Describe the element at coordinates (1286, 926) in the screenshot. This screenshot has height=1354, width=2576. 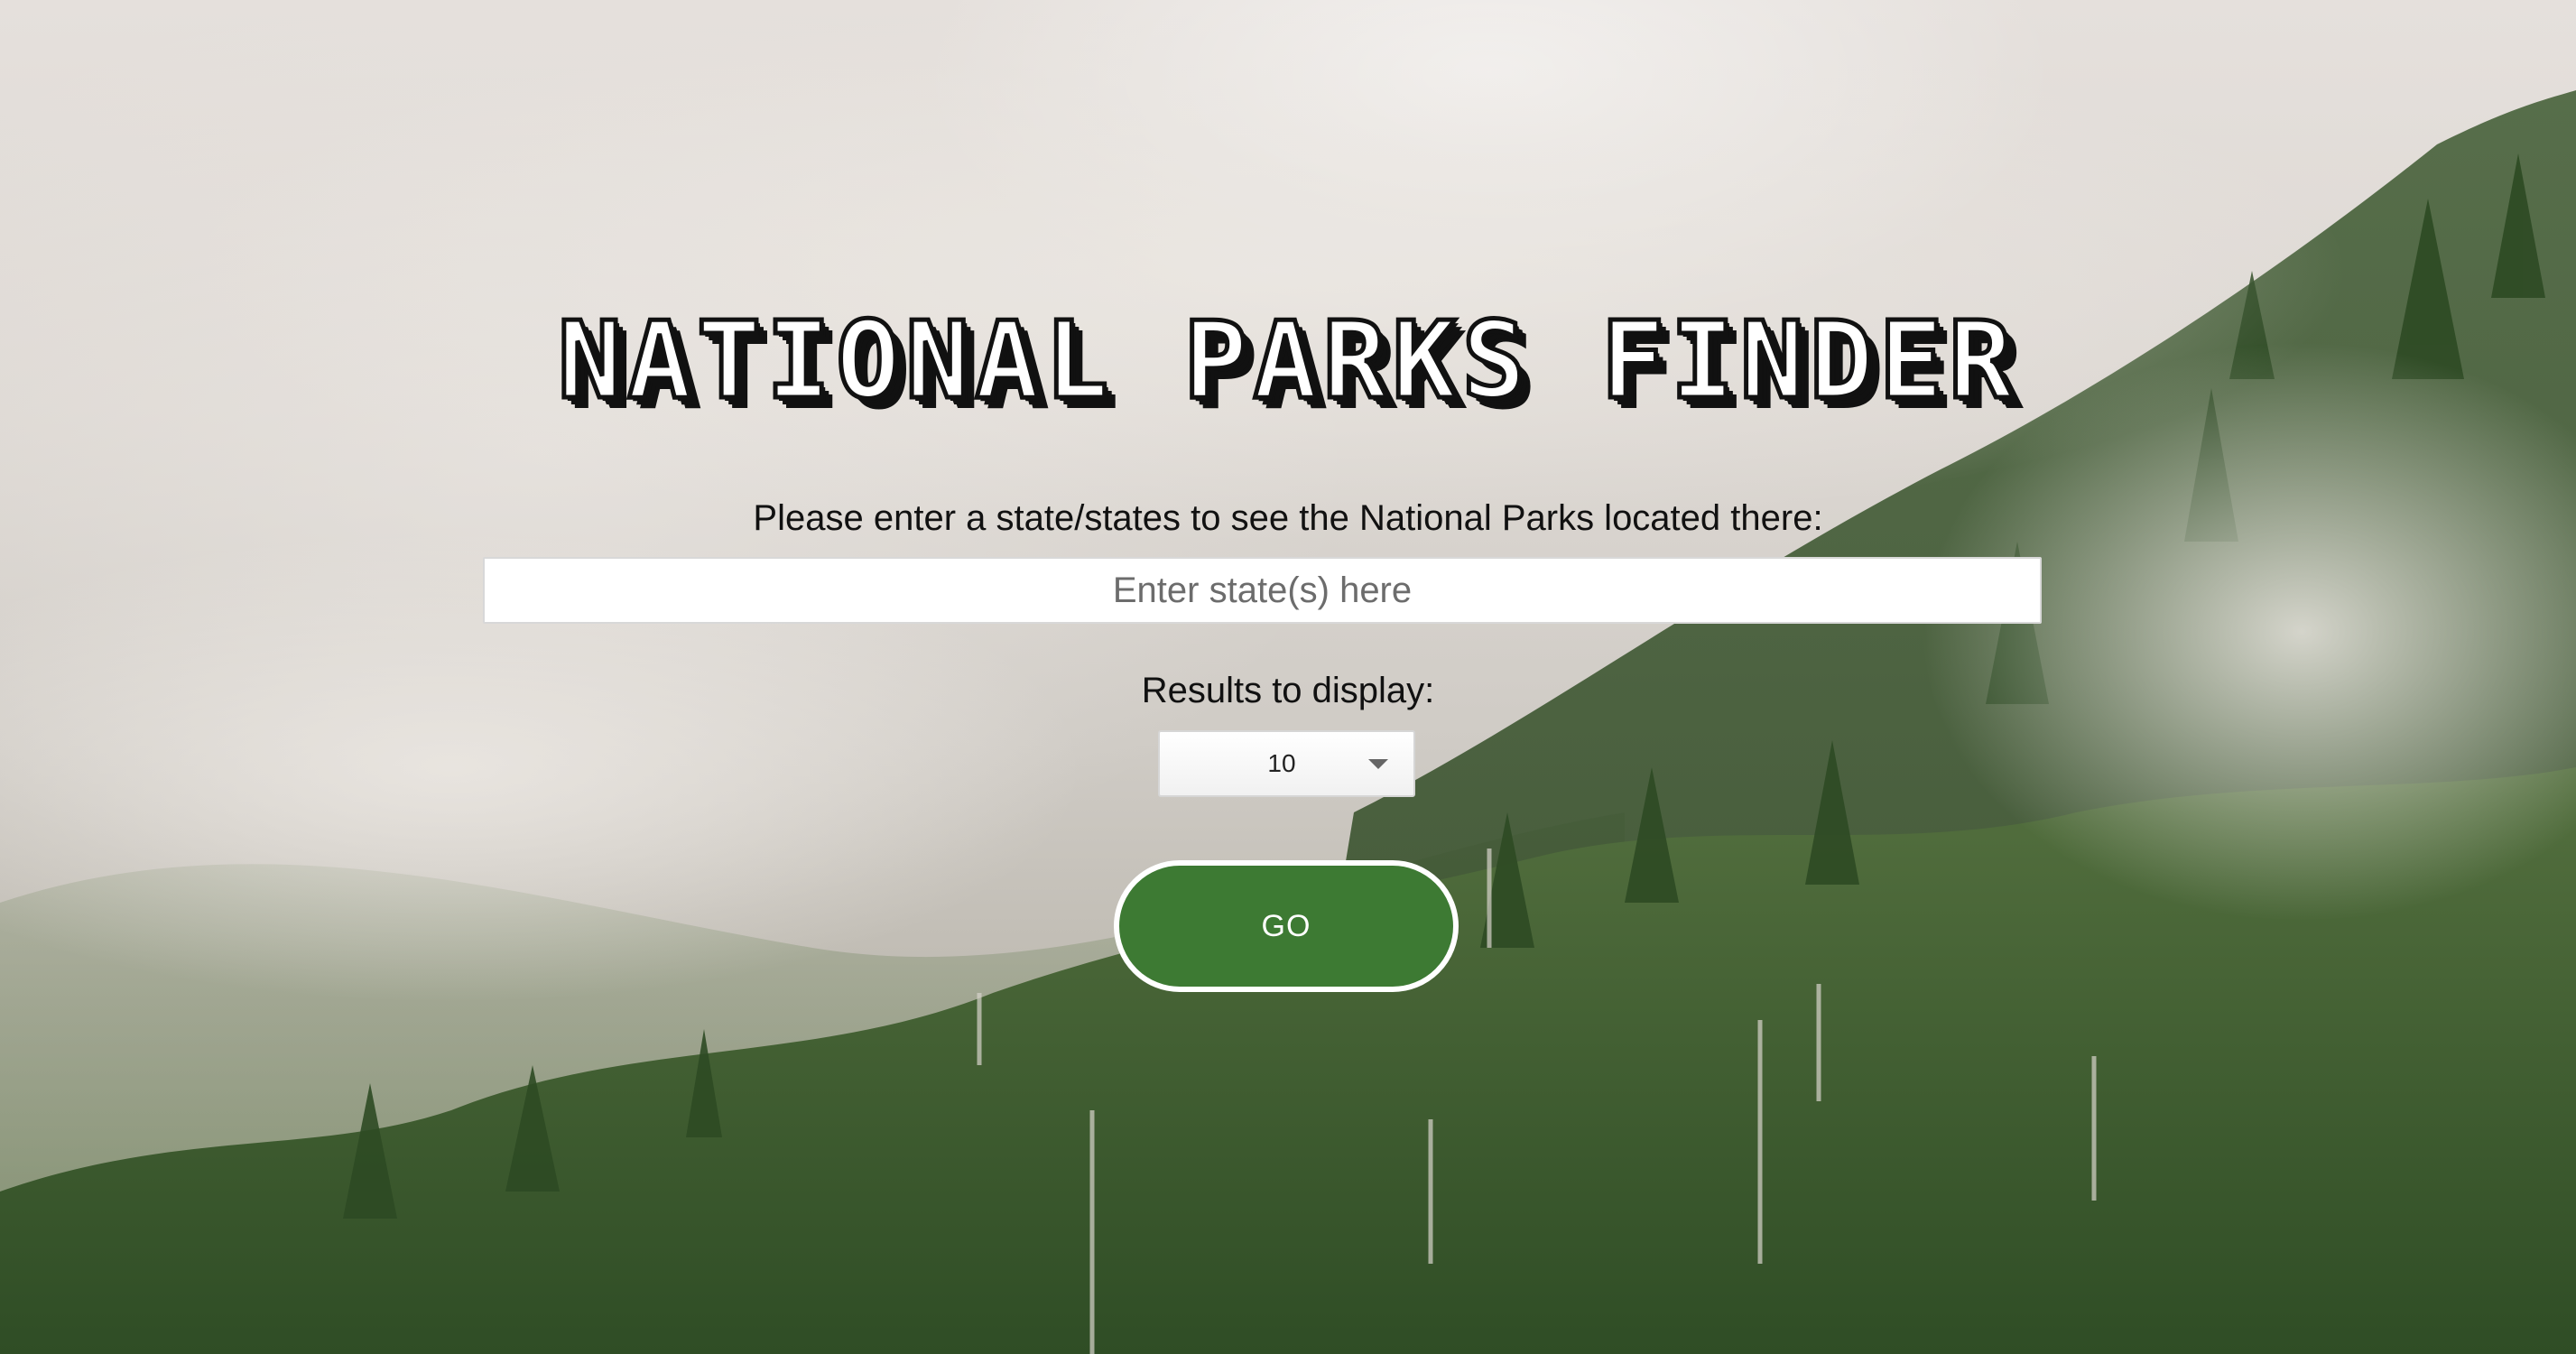
I see `go-button: GO` at that location.